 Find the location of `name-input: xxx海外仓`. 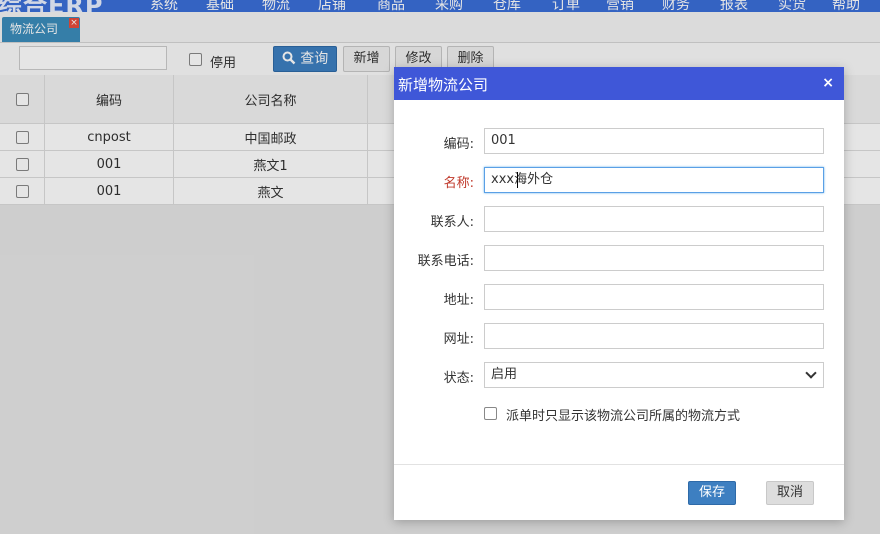

name-input: xxx海外仓 is located at coordinates (654, 180).